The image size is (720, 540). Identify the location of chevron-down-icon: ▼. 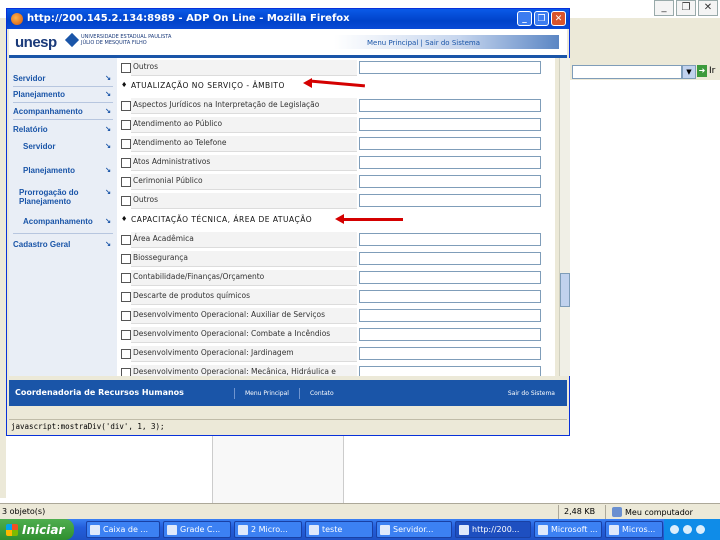
(689, 72).